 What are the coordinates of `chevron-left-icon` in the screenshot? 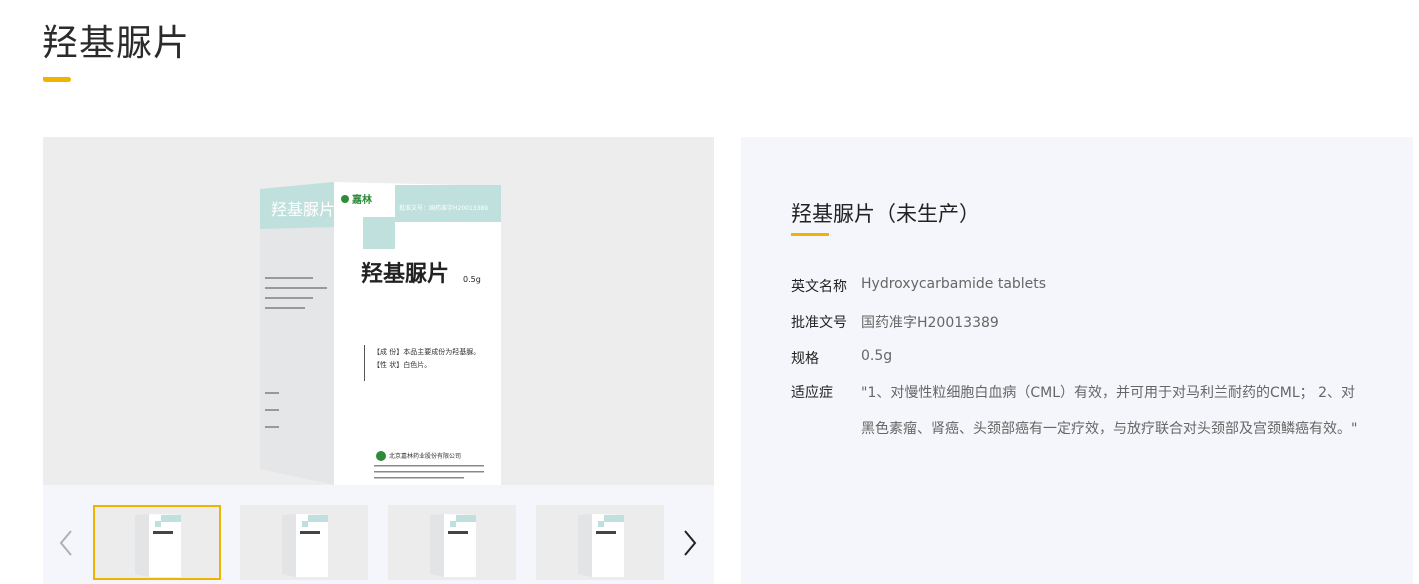 It's located at (65, 543).